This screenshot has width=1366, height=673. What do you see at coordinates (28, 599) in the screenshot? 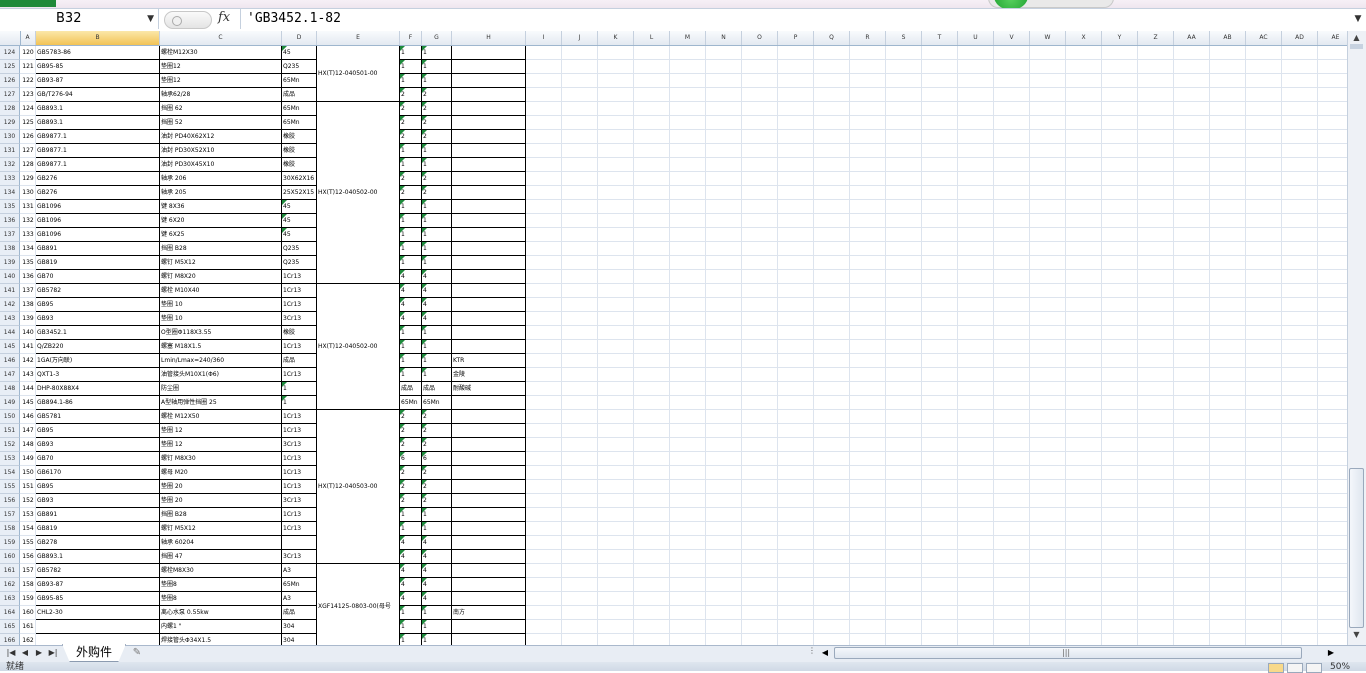
I see `cell-a: 159` at bounding box center [28, 599].